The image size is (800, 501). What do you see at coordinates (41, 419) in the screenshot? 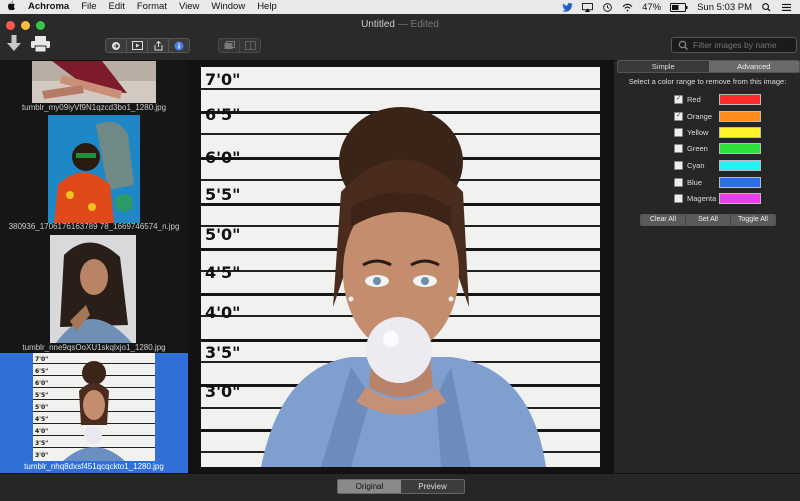
I see `svg-text: 4'5"` at bounding box center [41, 419].